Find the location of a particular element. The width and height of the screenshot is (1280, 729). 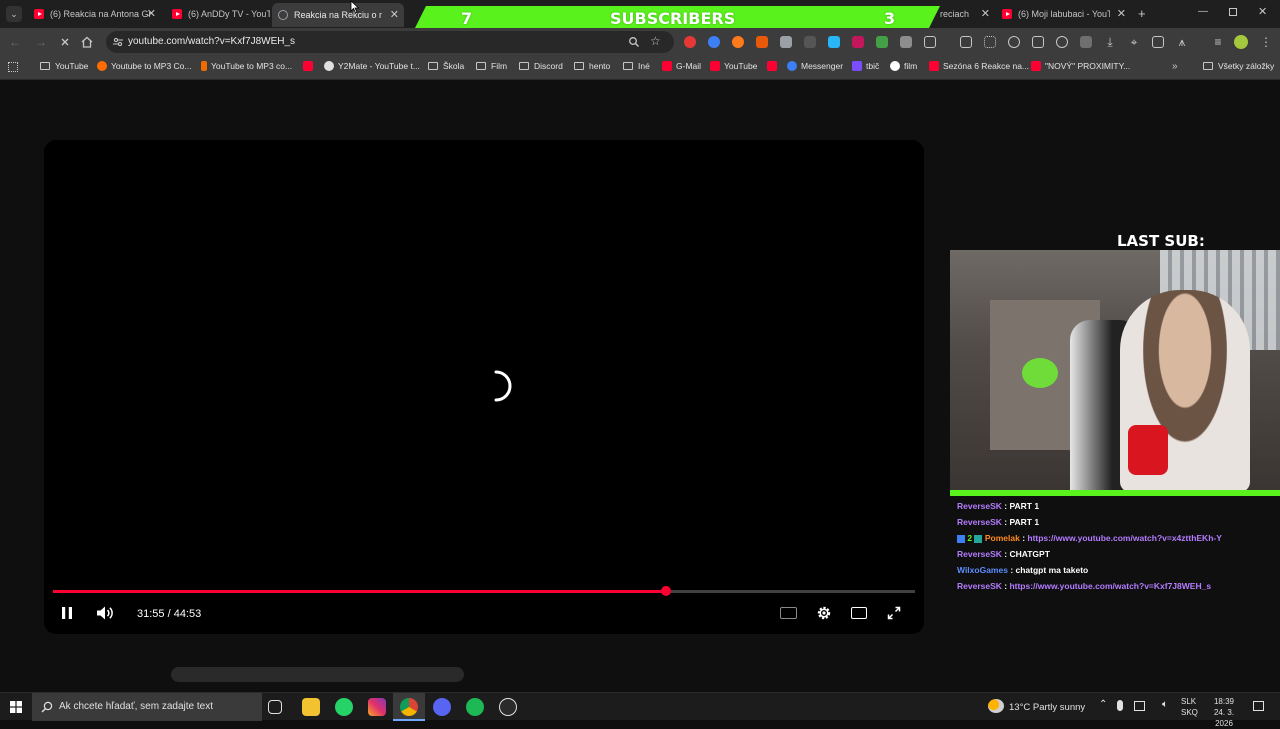

apps-grid-icon is located at coordinates (990, 42).